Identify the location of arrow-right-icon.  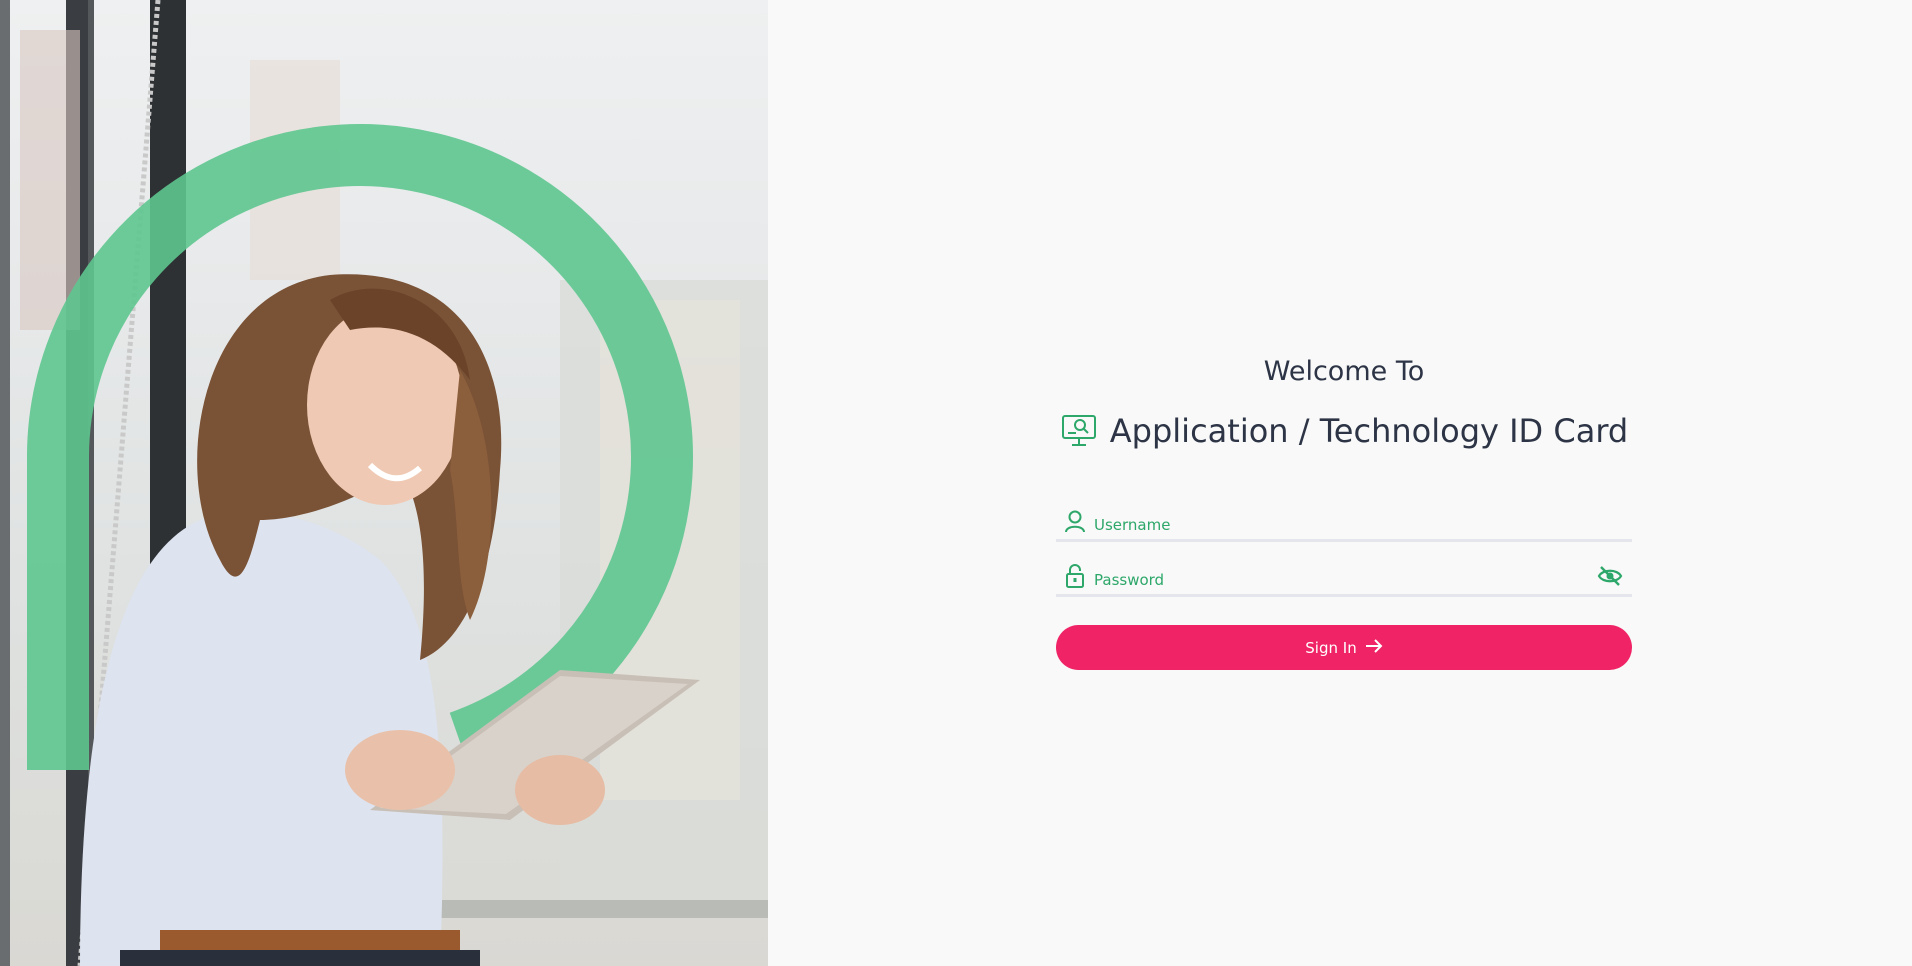
(1374, 648).